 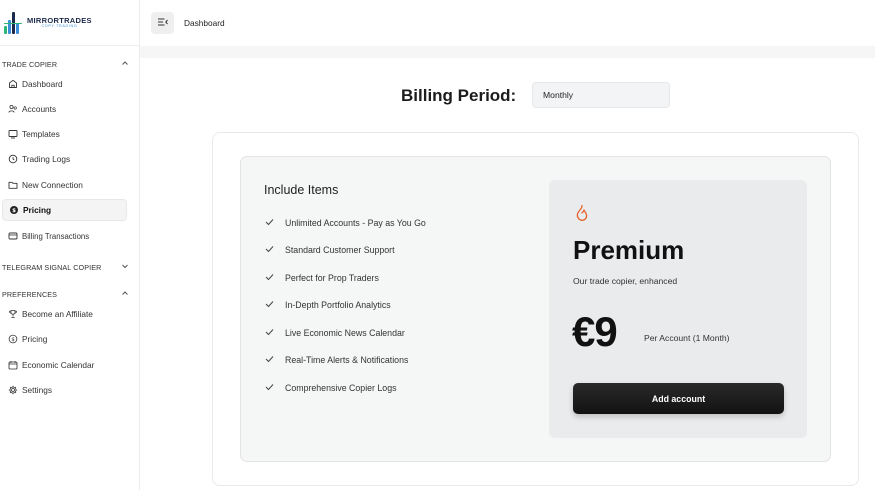 I want to click on sidebar-item-billing-transactions: Billing Transactions, so click(x=64, y=236).